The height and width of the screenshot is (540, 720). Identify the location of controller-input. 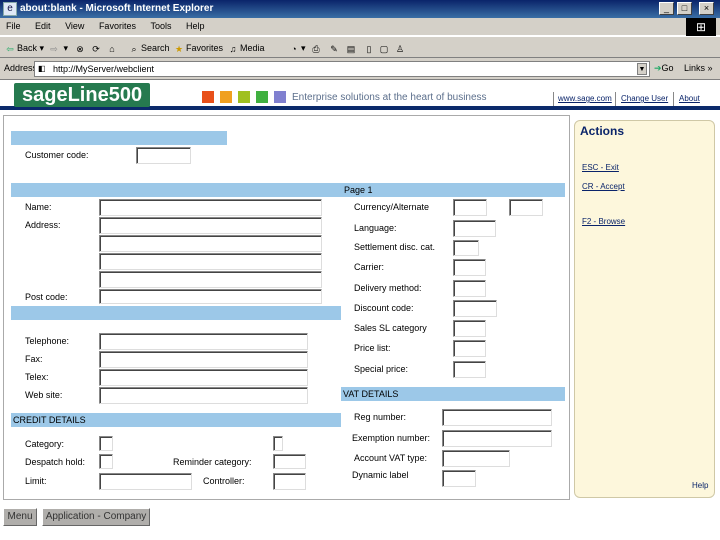
(289, 481).